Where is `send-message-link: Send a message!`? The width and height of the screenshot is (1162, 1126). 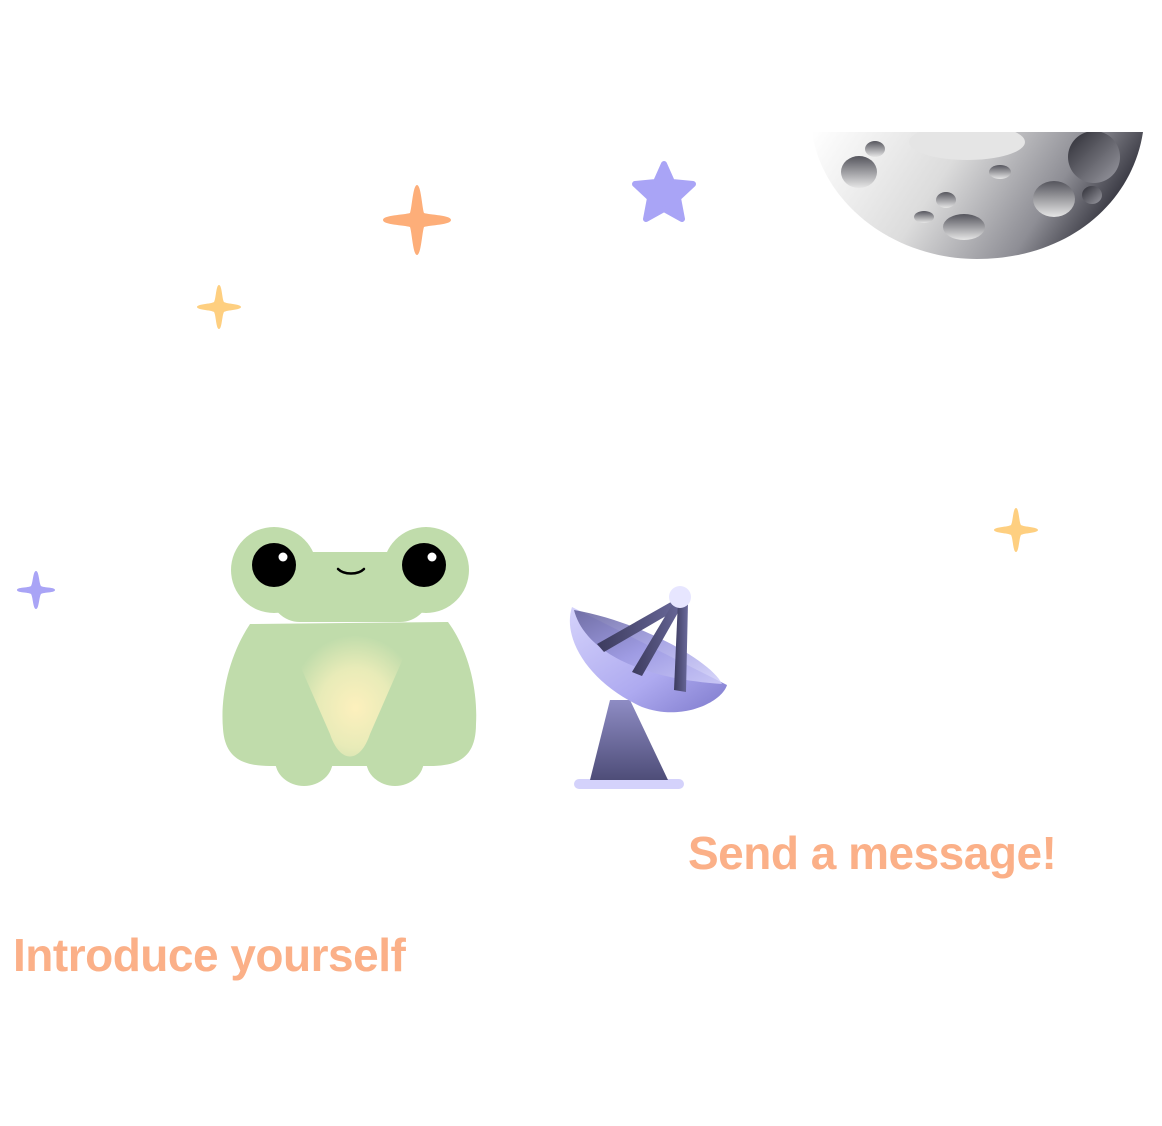 send-message-link: Send a message! is located at coordinates (872, 853).